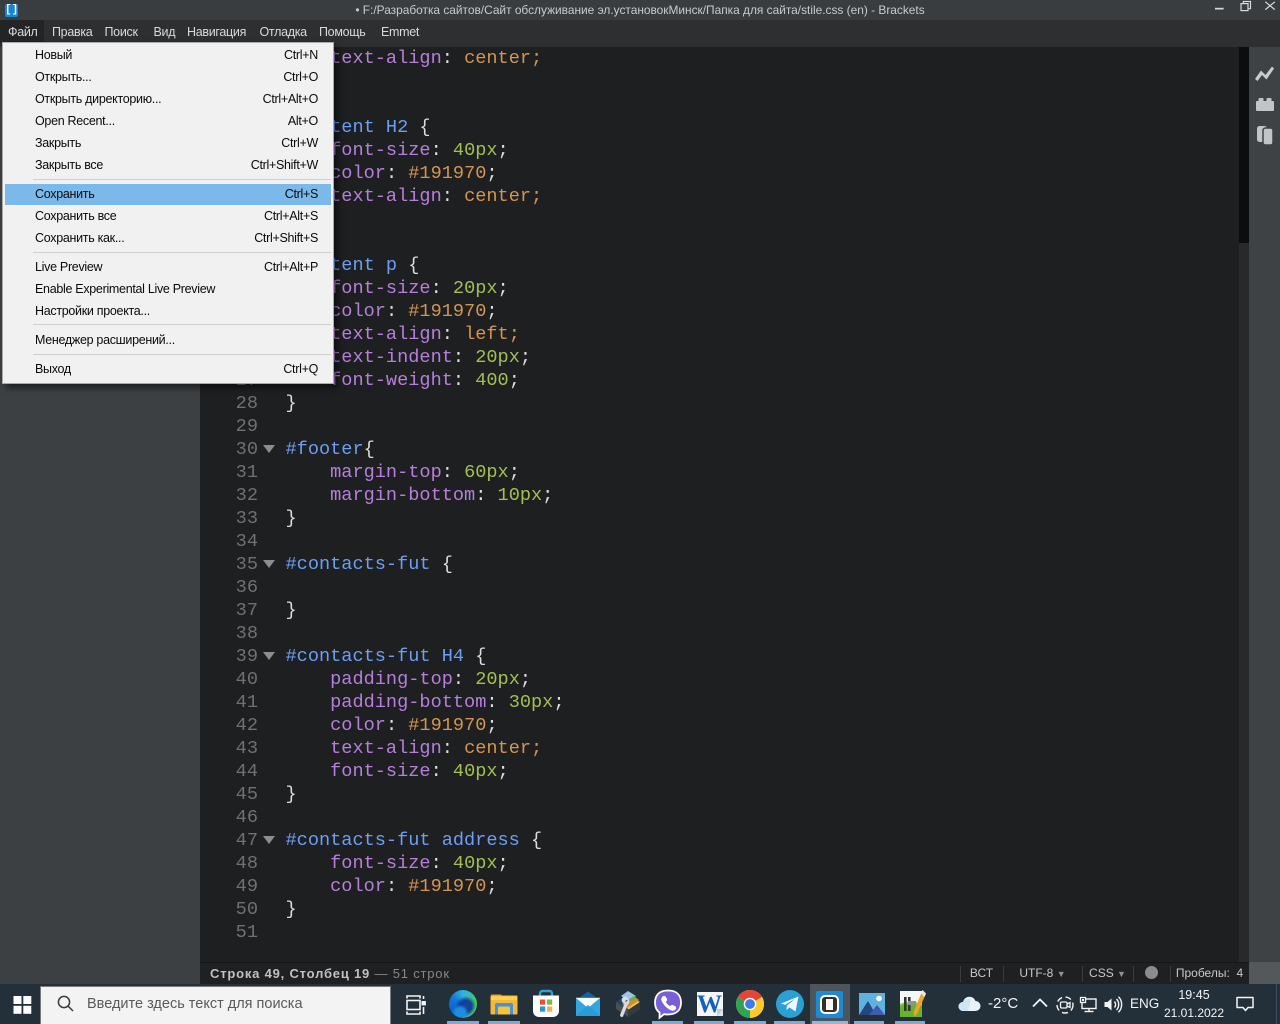  I want to click on svg-text: W, so click(709, 1004).